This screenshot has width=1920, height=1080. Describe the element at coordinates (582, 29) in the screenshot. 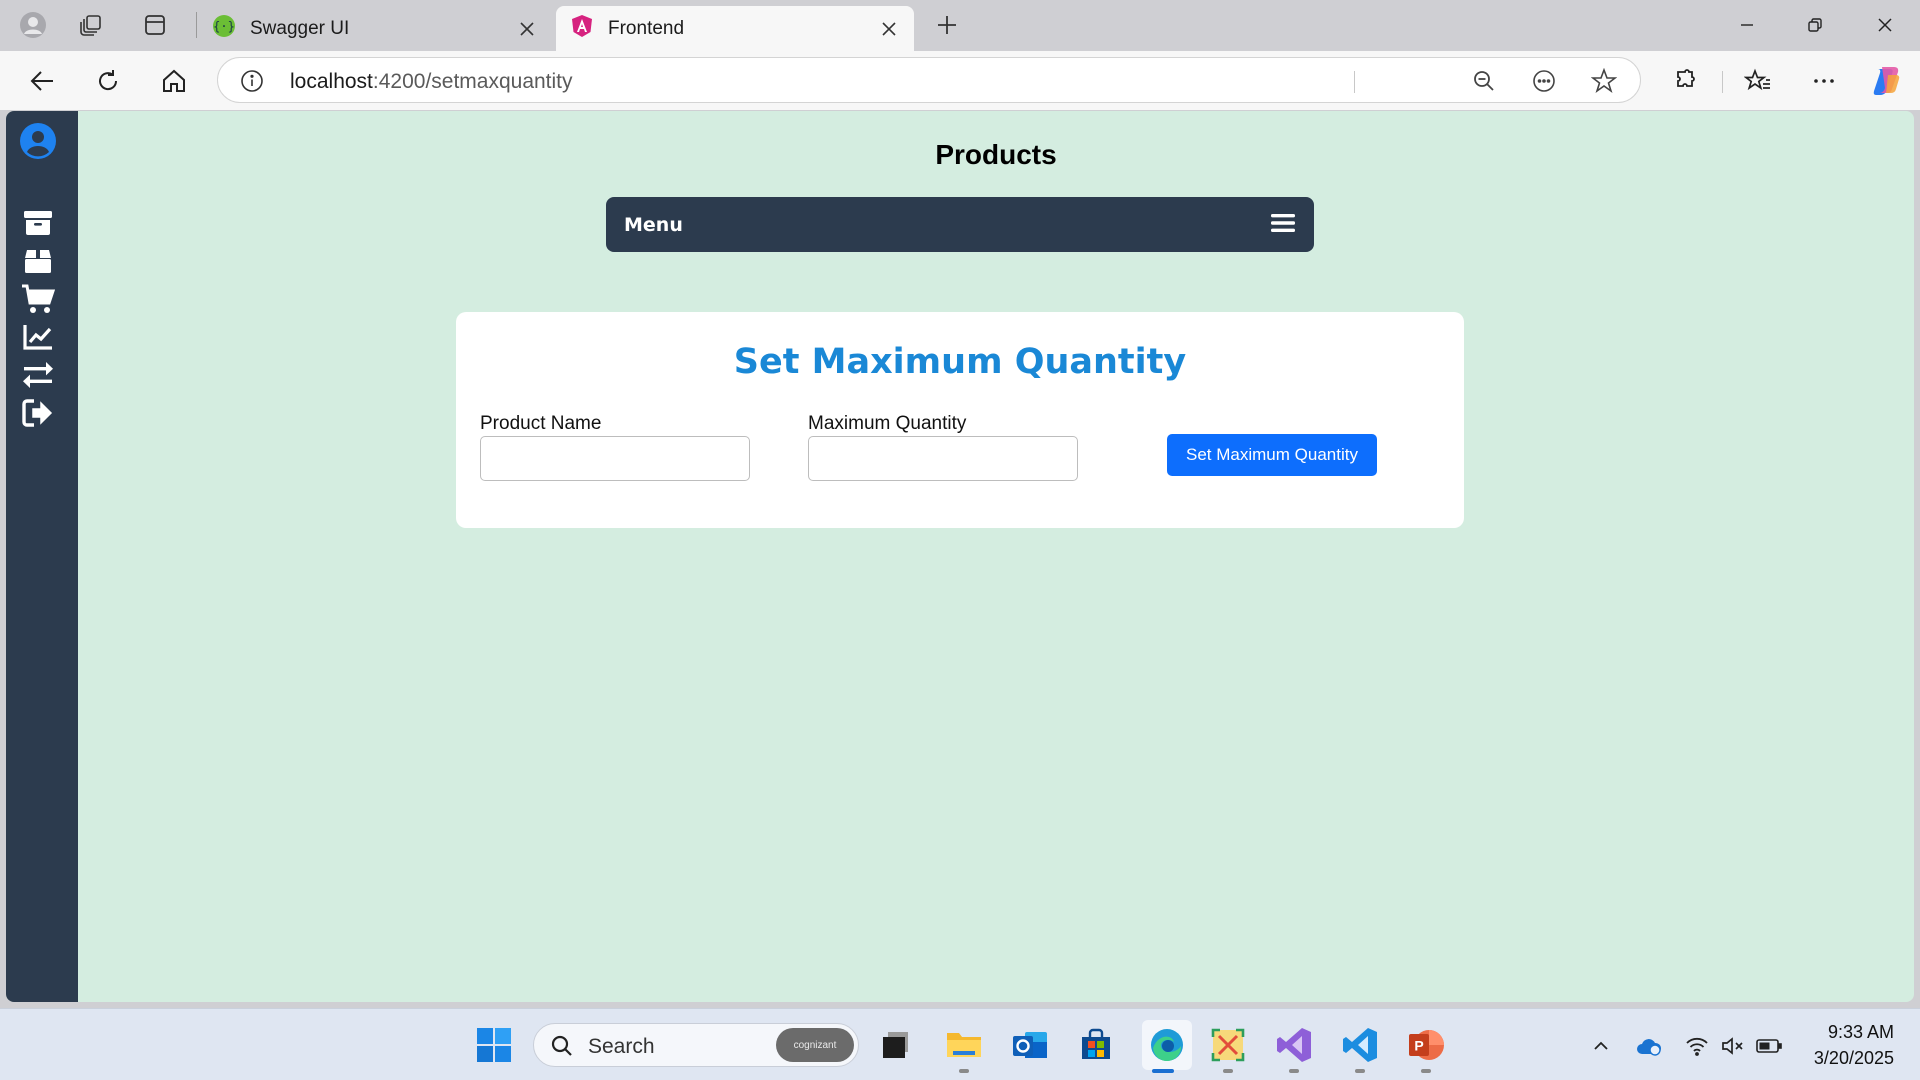

I see `angular-icon` at that location.